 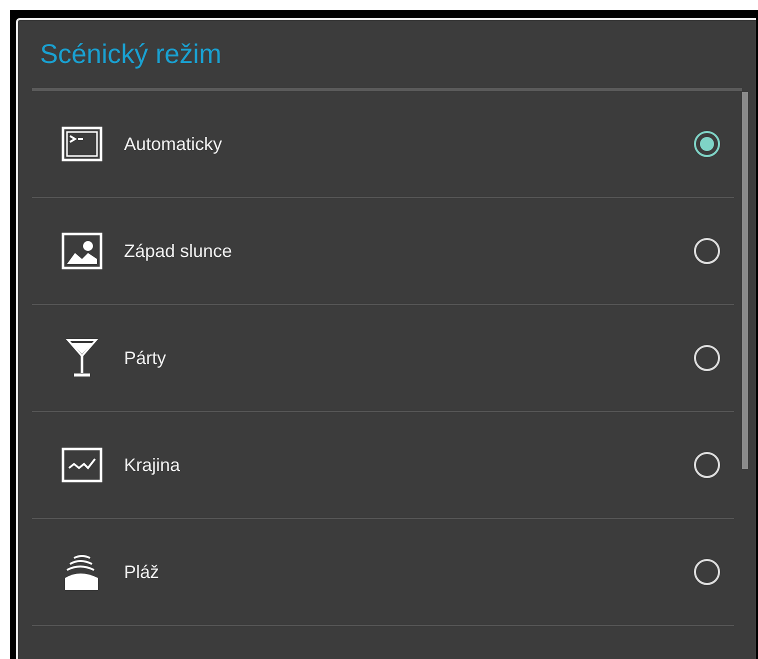 I want to click on option-label: Krajina, so click(x=153, y=465).